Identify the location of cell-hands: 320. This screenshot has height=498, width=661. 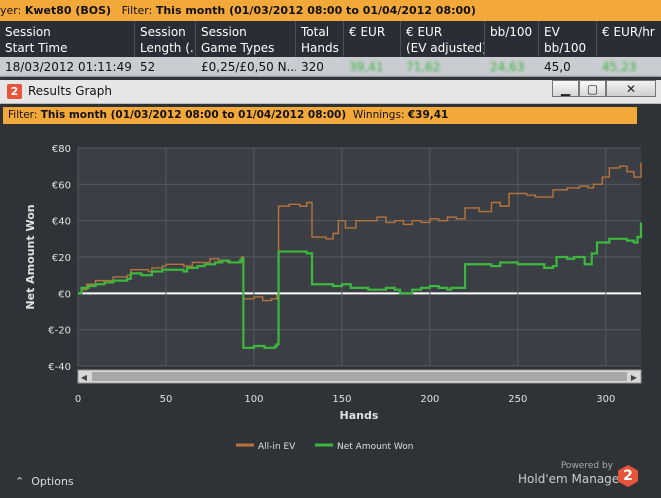
(312, 67).